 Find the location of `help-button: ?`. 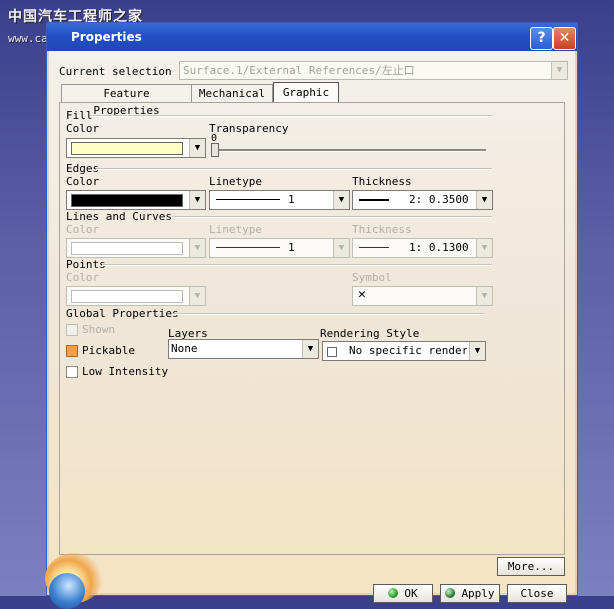

help-button: ? is located at coordinates (541, 38).